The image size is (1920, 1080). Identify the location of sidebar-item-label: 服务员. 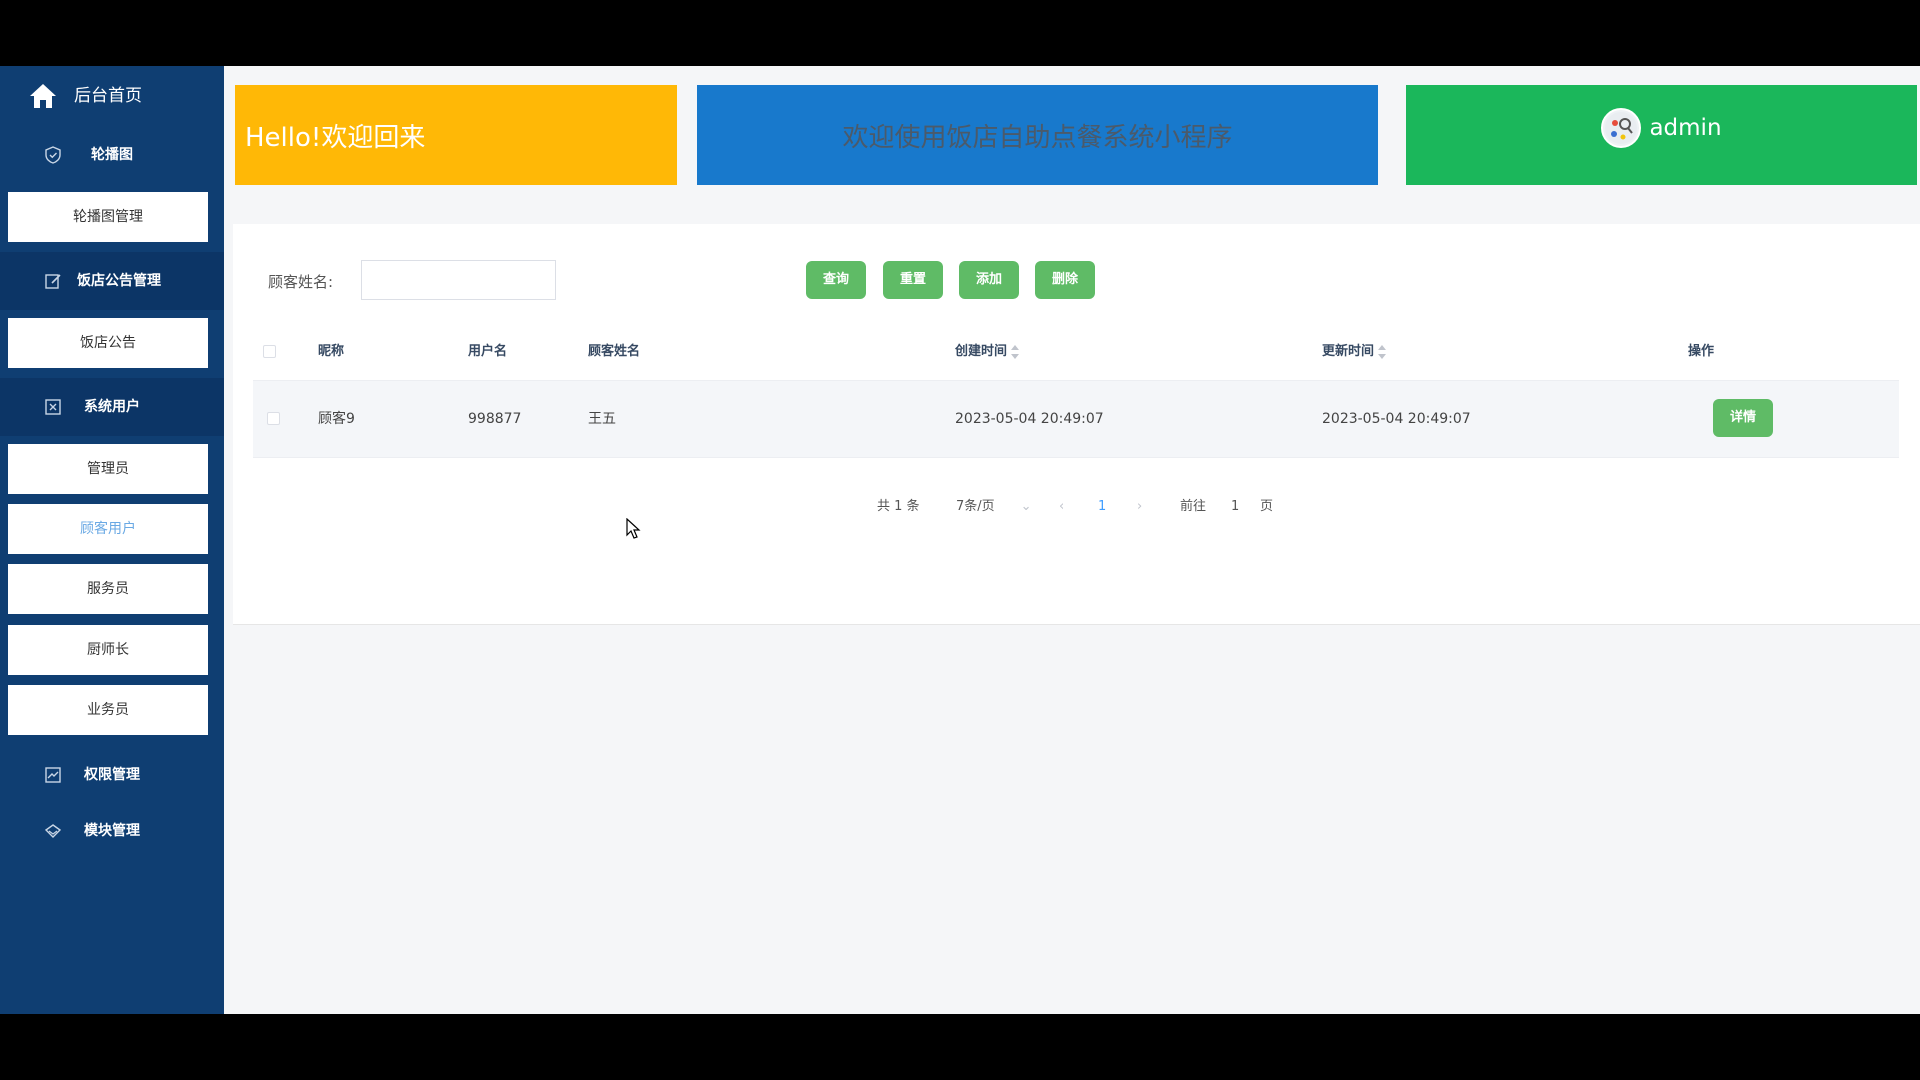
(108, 589).